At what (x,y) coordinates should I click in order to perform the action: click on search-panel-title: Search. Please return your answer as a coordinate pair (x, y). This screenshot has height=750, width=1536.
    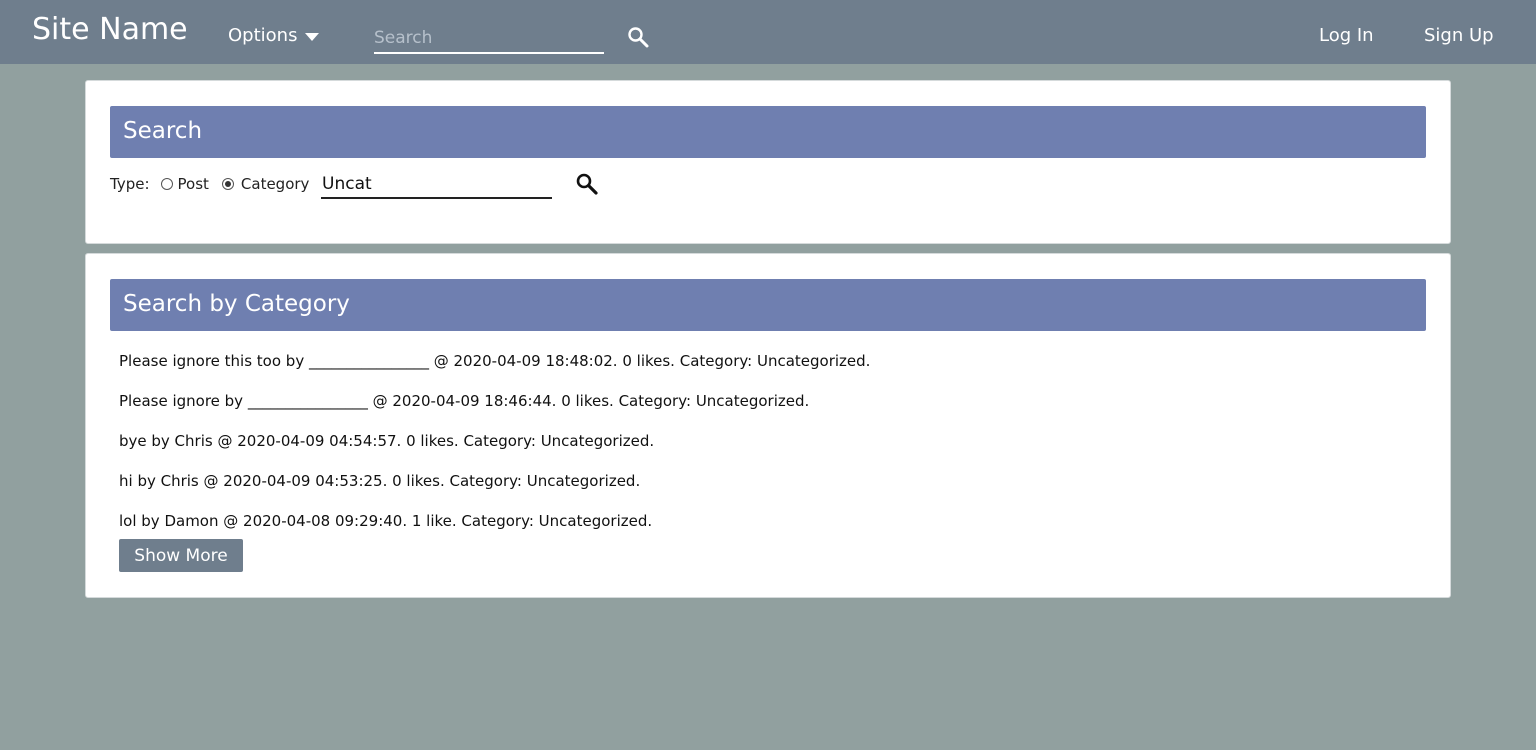
    Looking at the image, I should click on (163, 131).